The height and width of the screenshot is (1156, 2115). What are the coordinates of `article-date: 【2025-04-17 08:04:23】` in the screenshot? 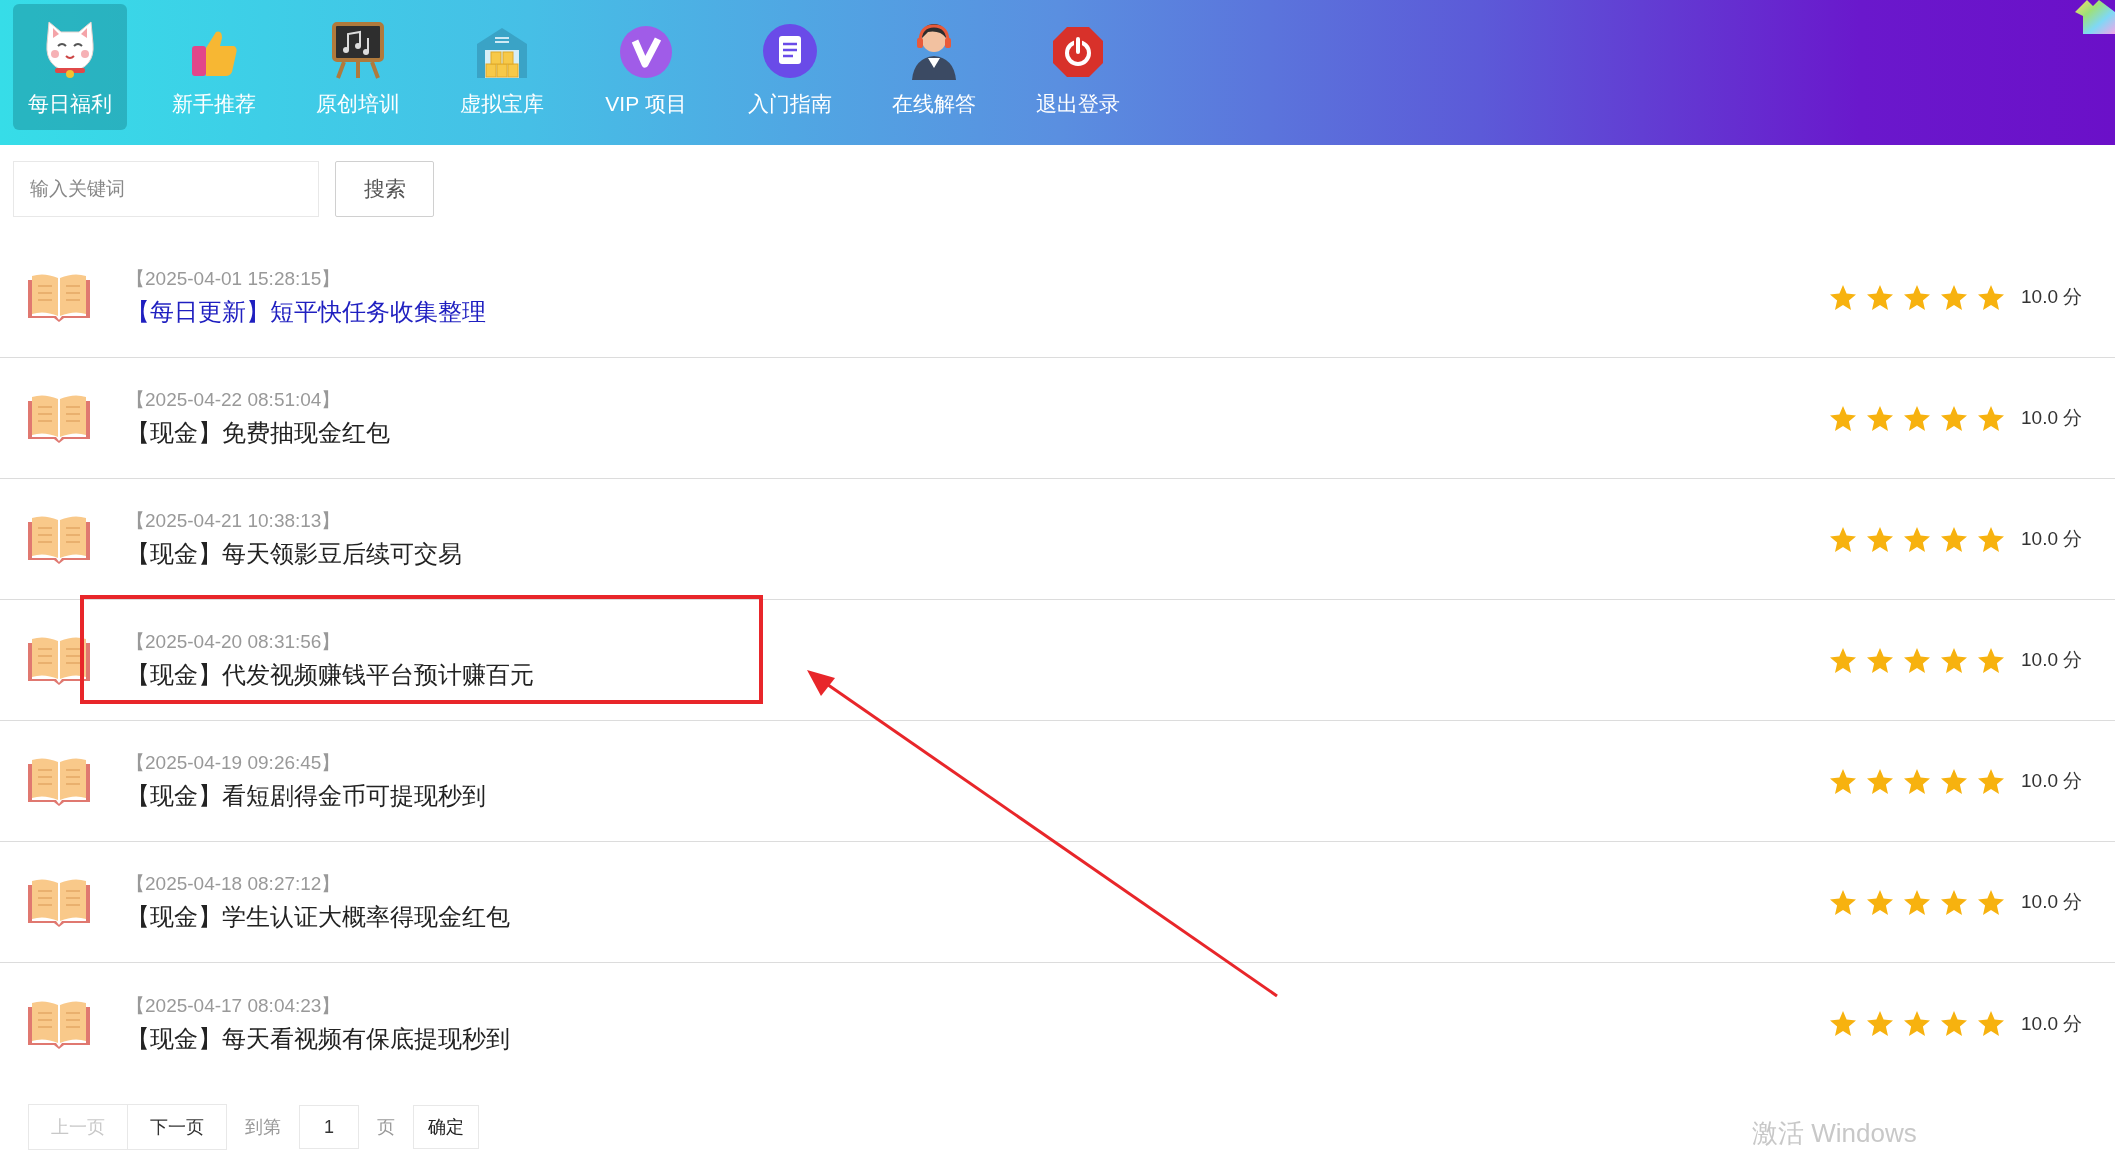 It's located at (233, 1005).